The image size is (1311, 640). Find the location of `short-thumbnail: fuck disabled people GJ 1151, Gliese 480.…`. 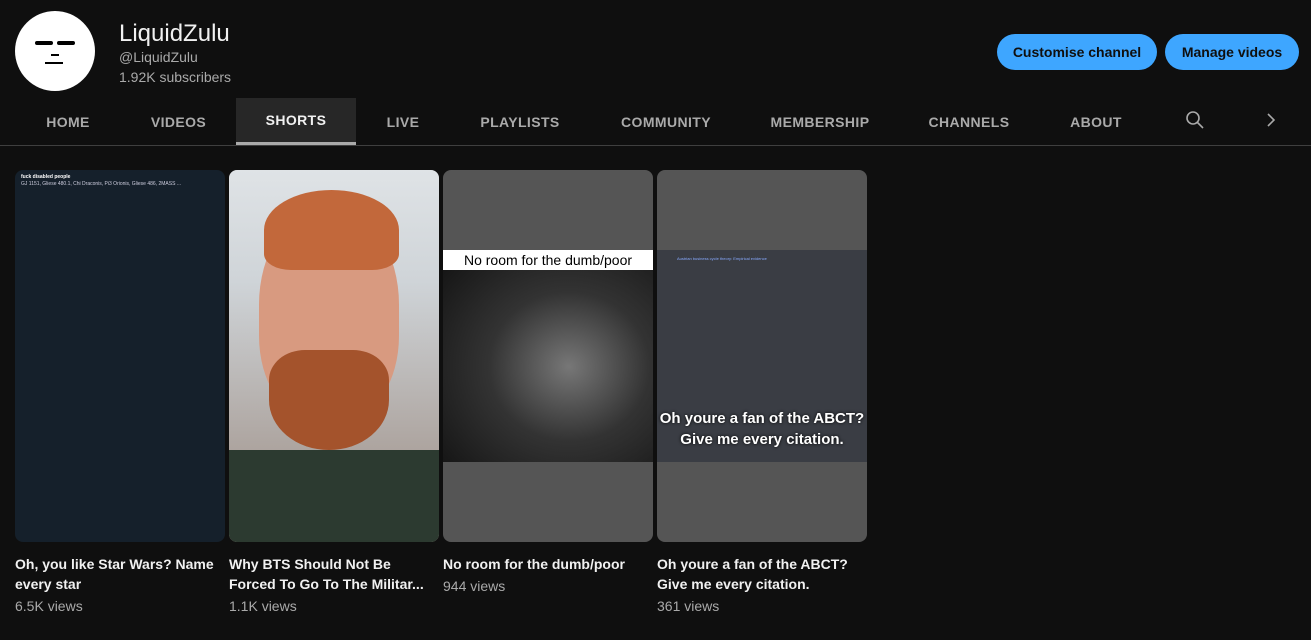

short-thumbnail: fuck disabled people GJ 1151, Gliese 480.… is located at coordinates (120, 356).